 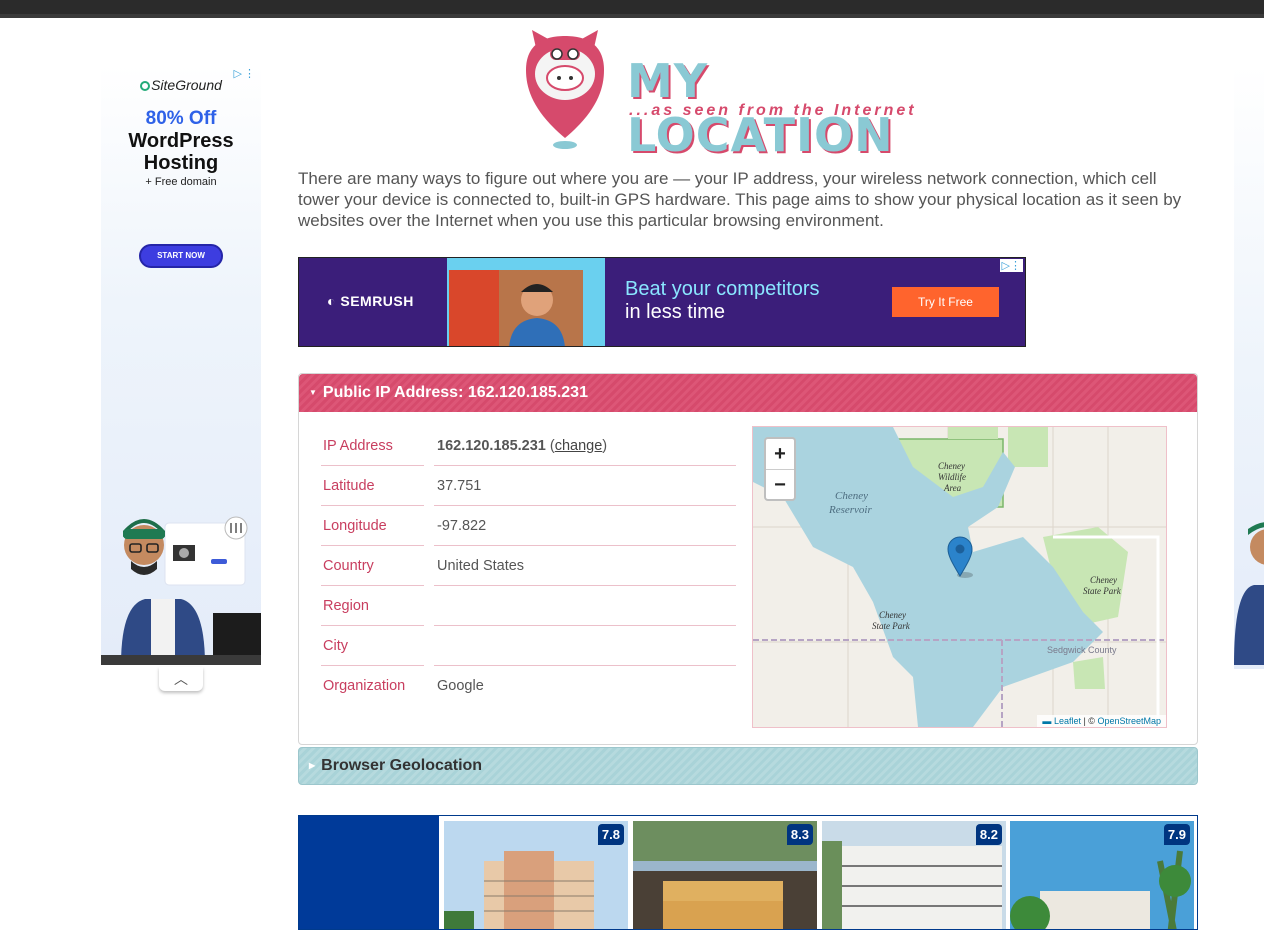 I want to click on adchoices-icon: ▷⋮, so click(x=1011, y=265).